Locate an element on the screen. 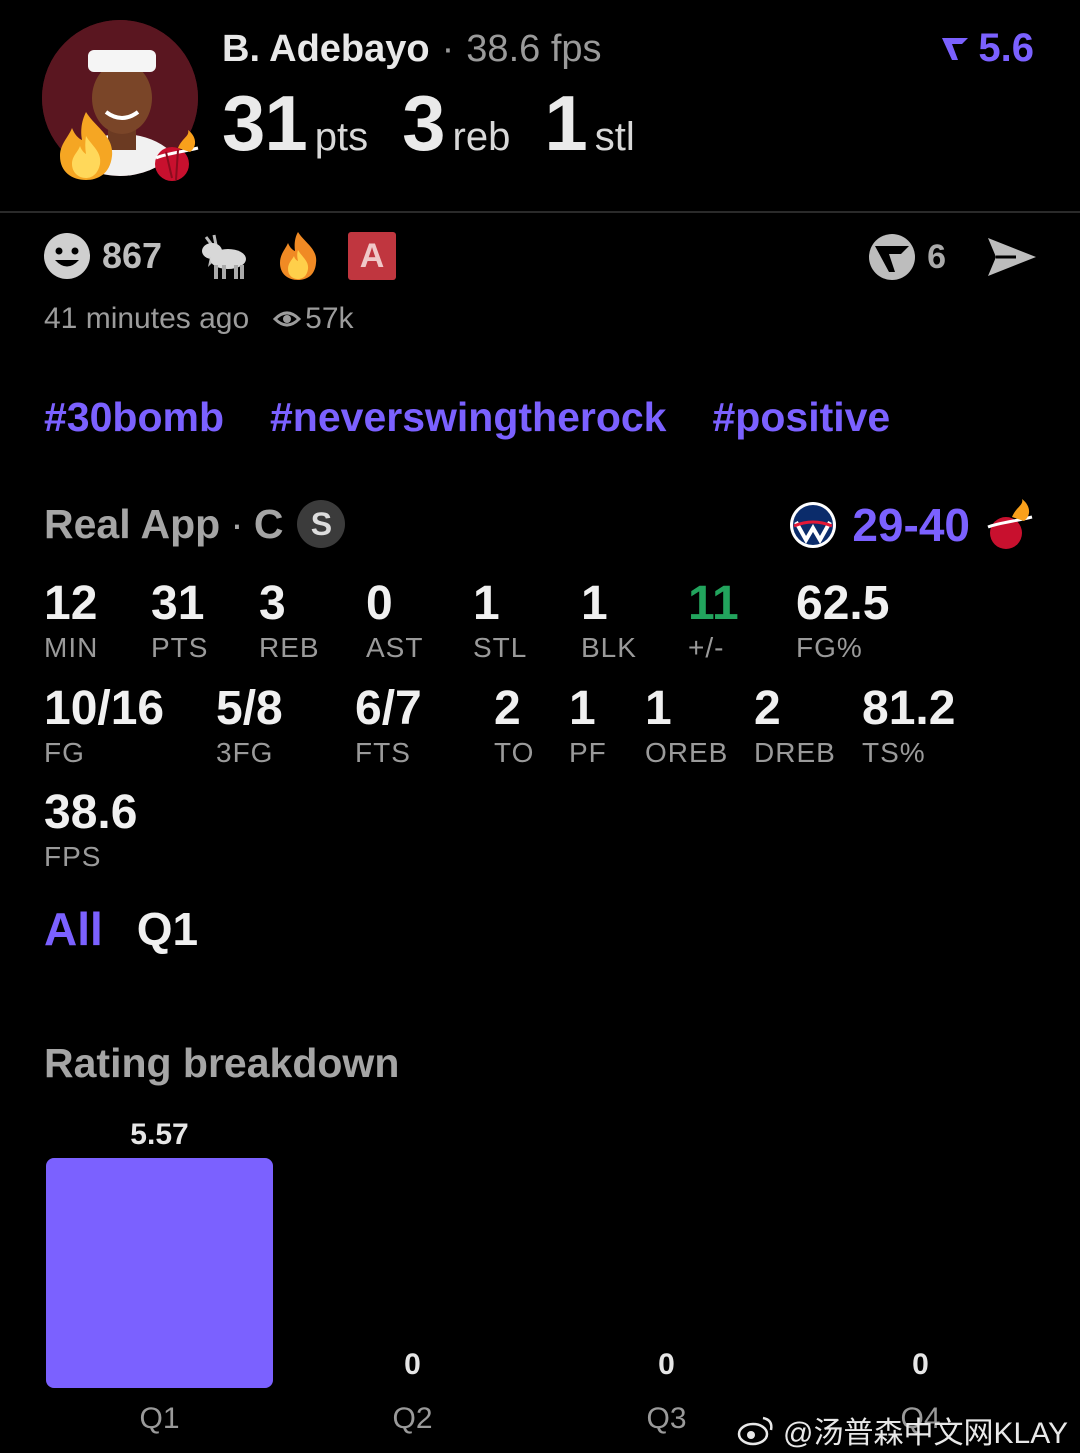 The image size is (1080, 1453). hashtag-link: #positive is located at coordinates (802, 417).